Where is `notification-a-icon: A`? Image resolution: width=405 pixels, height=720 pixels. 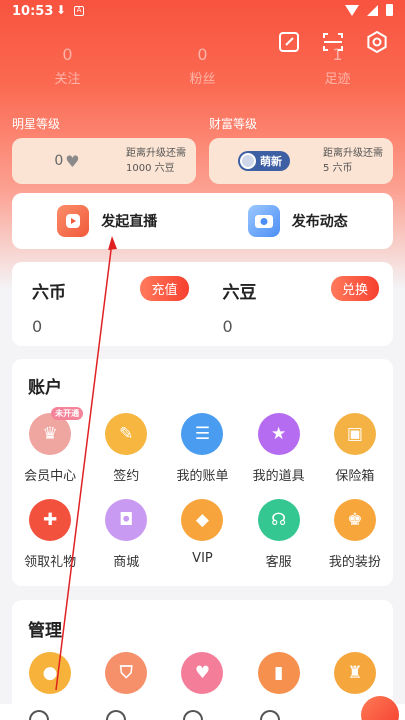
notification-a-icon: A is located at coordinates (79, 11).